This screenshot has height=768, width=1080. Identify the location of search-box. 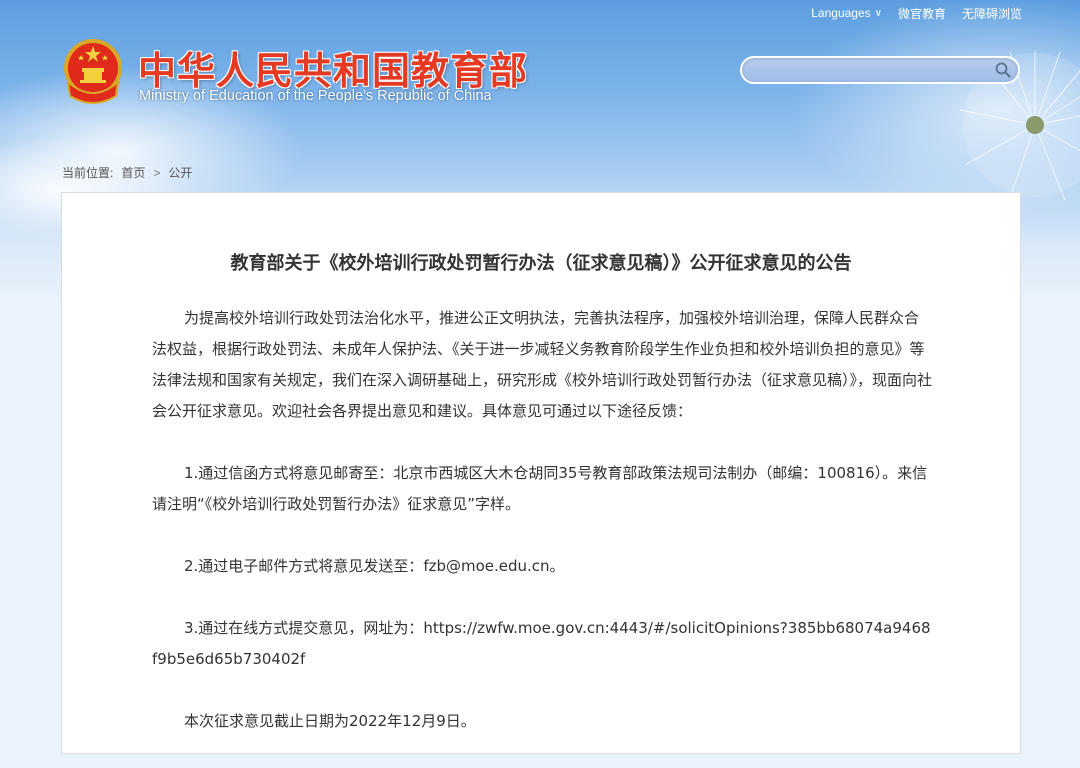
(880, 70).